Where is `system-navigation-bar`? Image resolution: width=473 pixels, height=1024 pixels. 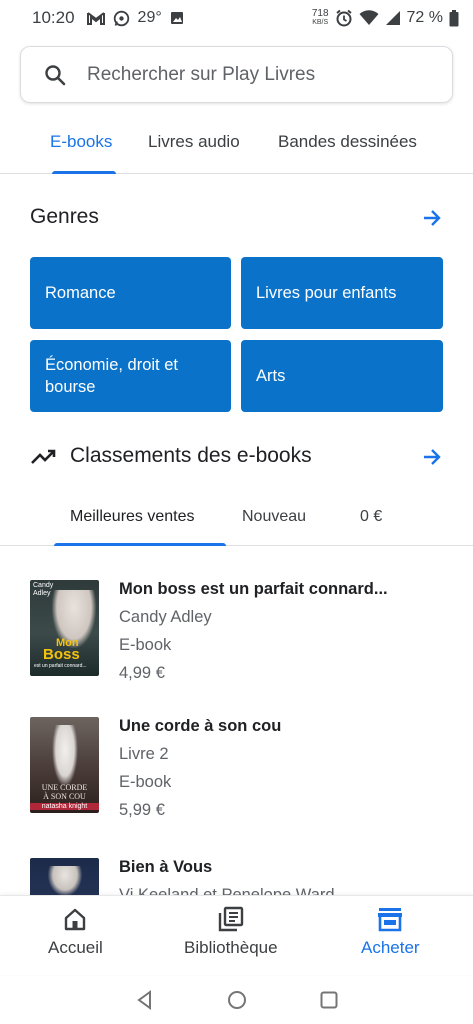 system-navigation-bar is located at coordinates (236, 999).